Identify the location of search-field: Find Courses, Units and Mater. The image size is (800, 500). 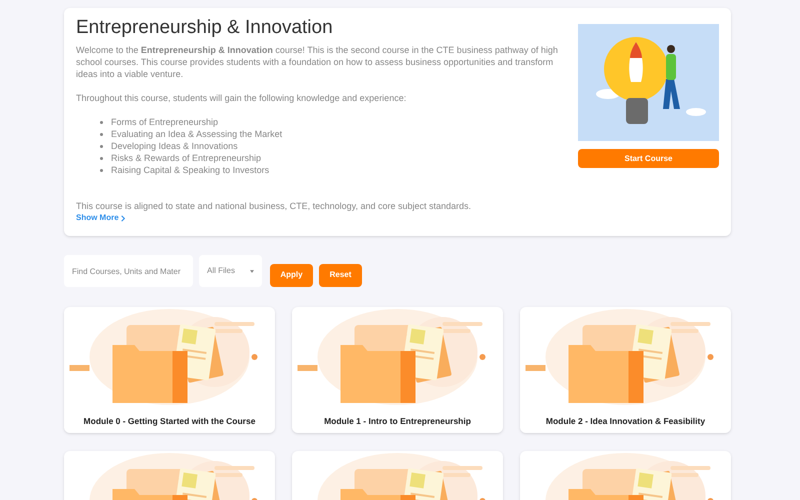
(128, 271).